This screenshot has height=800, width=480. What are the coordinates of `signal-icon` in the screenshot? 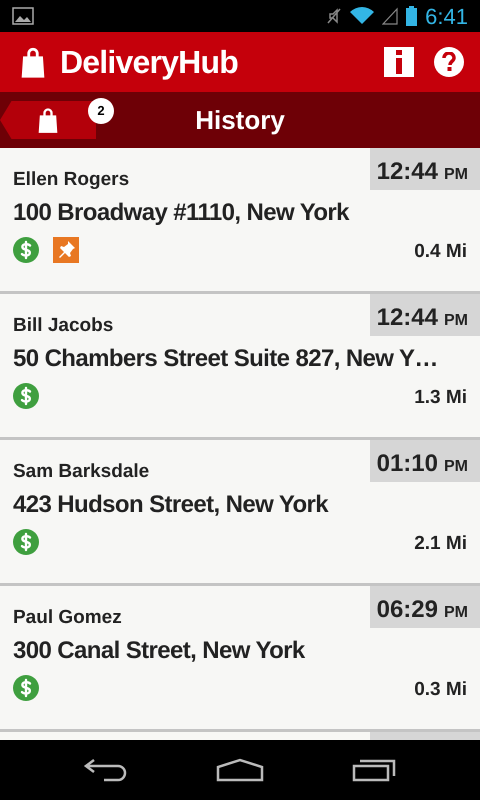 It's located at (390, 16).